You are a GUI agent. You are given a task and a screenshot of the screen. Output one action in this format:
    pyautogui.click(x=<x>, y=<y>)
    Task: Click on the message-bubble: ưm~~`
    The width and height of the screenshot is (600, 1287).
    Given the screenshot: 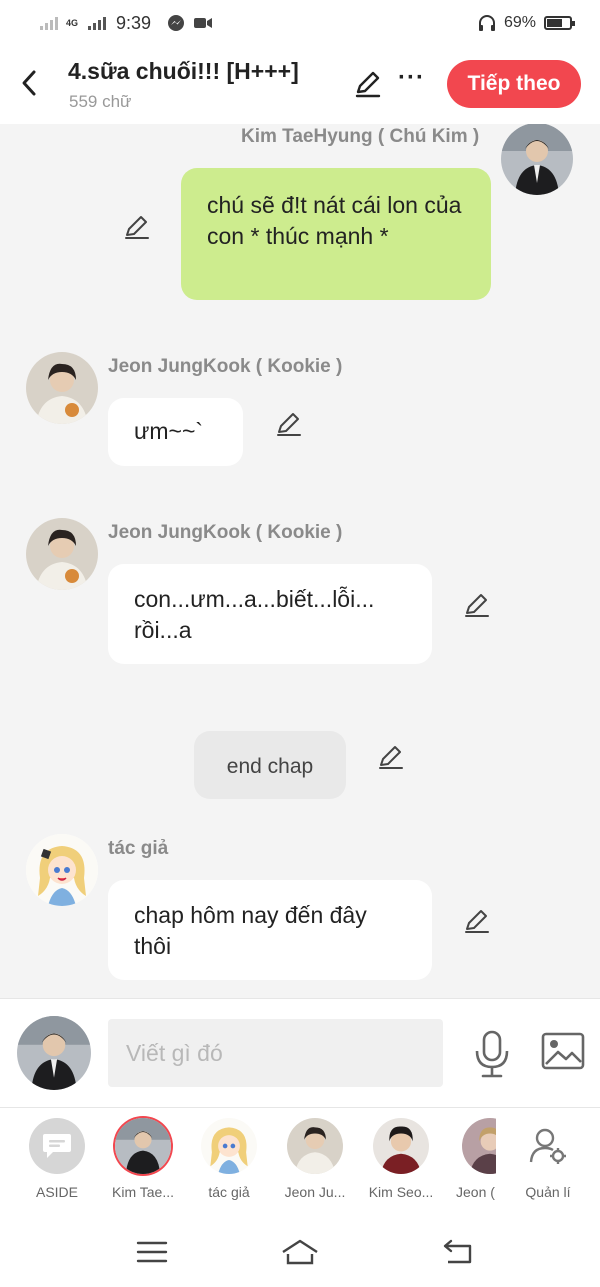 What is the action you would take?
    pyautogui.click(x=175, y=432)
    